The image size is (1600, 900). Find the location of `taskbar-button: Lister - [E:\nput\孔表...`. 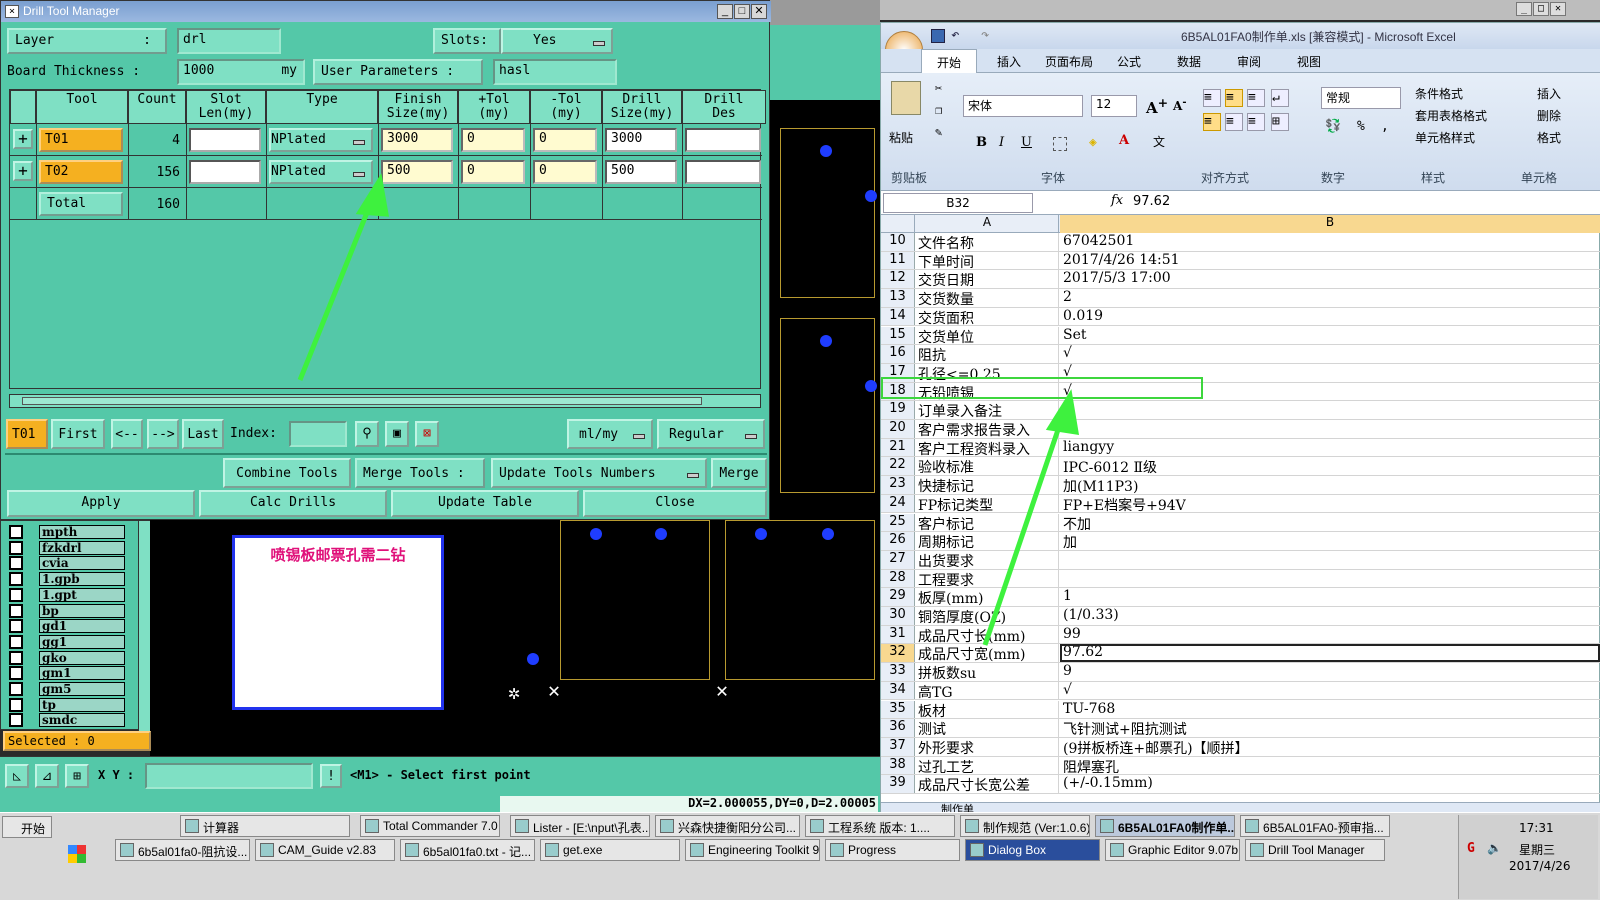

taskbar-button: Lister - [E:\nput\孔表... is located at coordinates (580, 826).